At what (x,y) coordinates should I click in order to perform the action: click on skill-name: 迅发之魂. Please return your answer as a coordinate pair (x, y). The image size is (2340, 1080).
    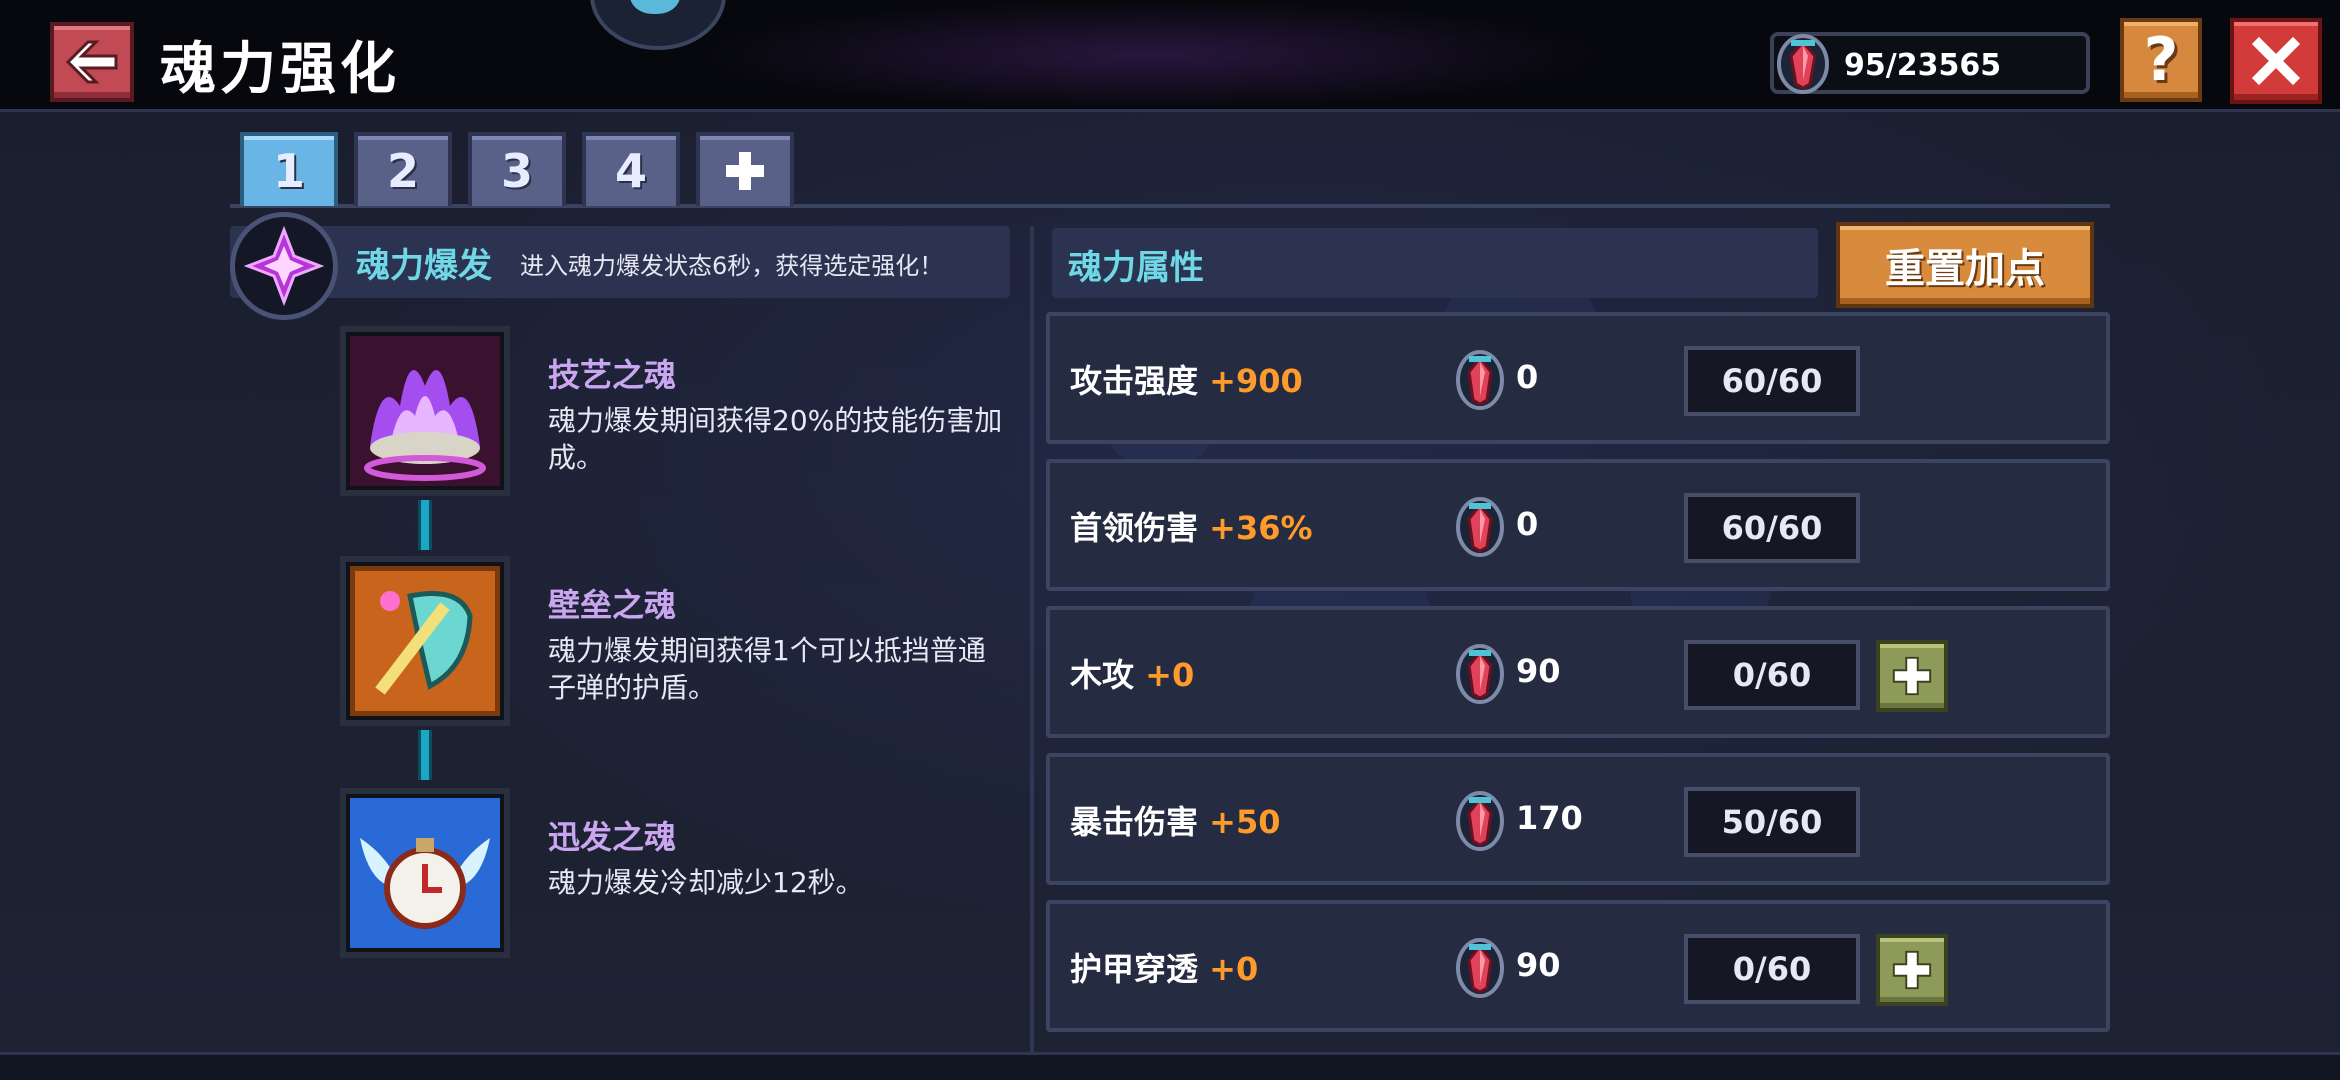
    Looking at the image, I should click on (612, 837).